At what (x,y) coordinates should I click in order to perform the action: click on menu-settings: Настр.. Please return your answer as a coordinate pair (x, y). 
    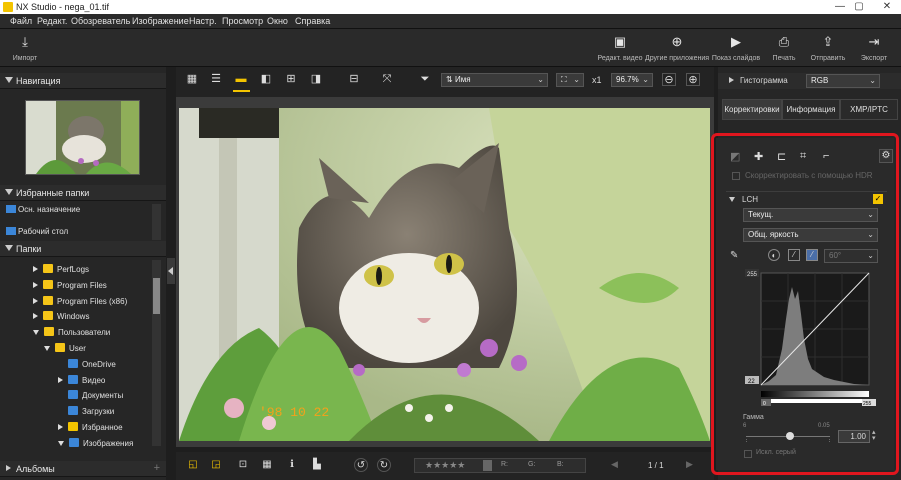
    Looking at the image, I should click on (203, 21).